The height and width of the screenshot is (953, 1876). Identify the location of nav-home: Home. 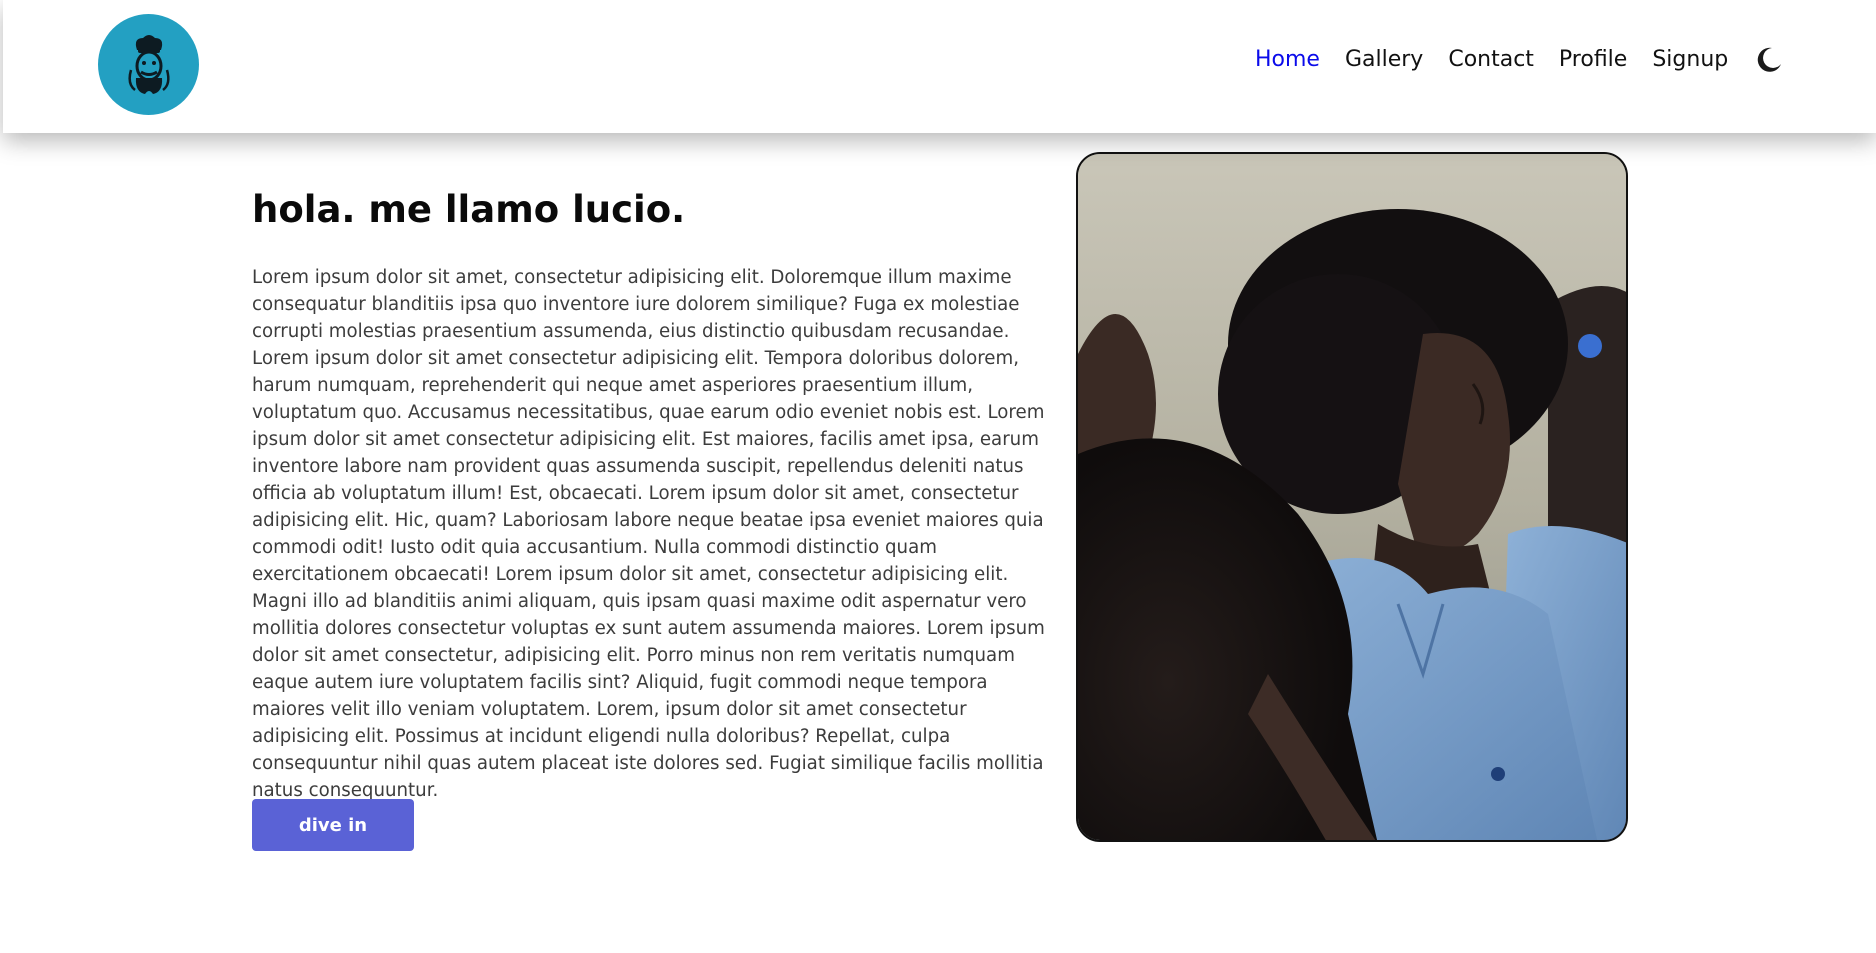
(1287, 60).